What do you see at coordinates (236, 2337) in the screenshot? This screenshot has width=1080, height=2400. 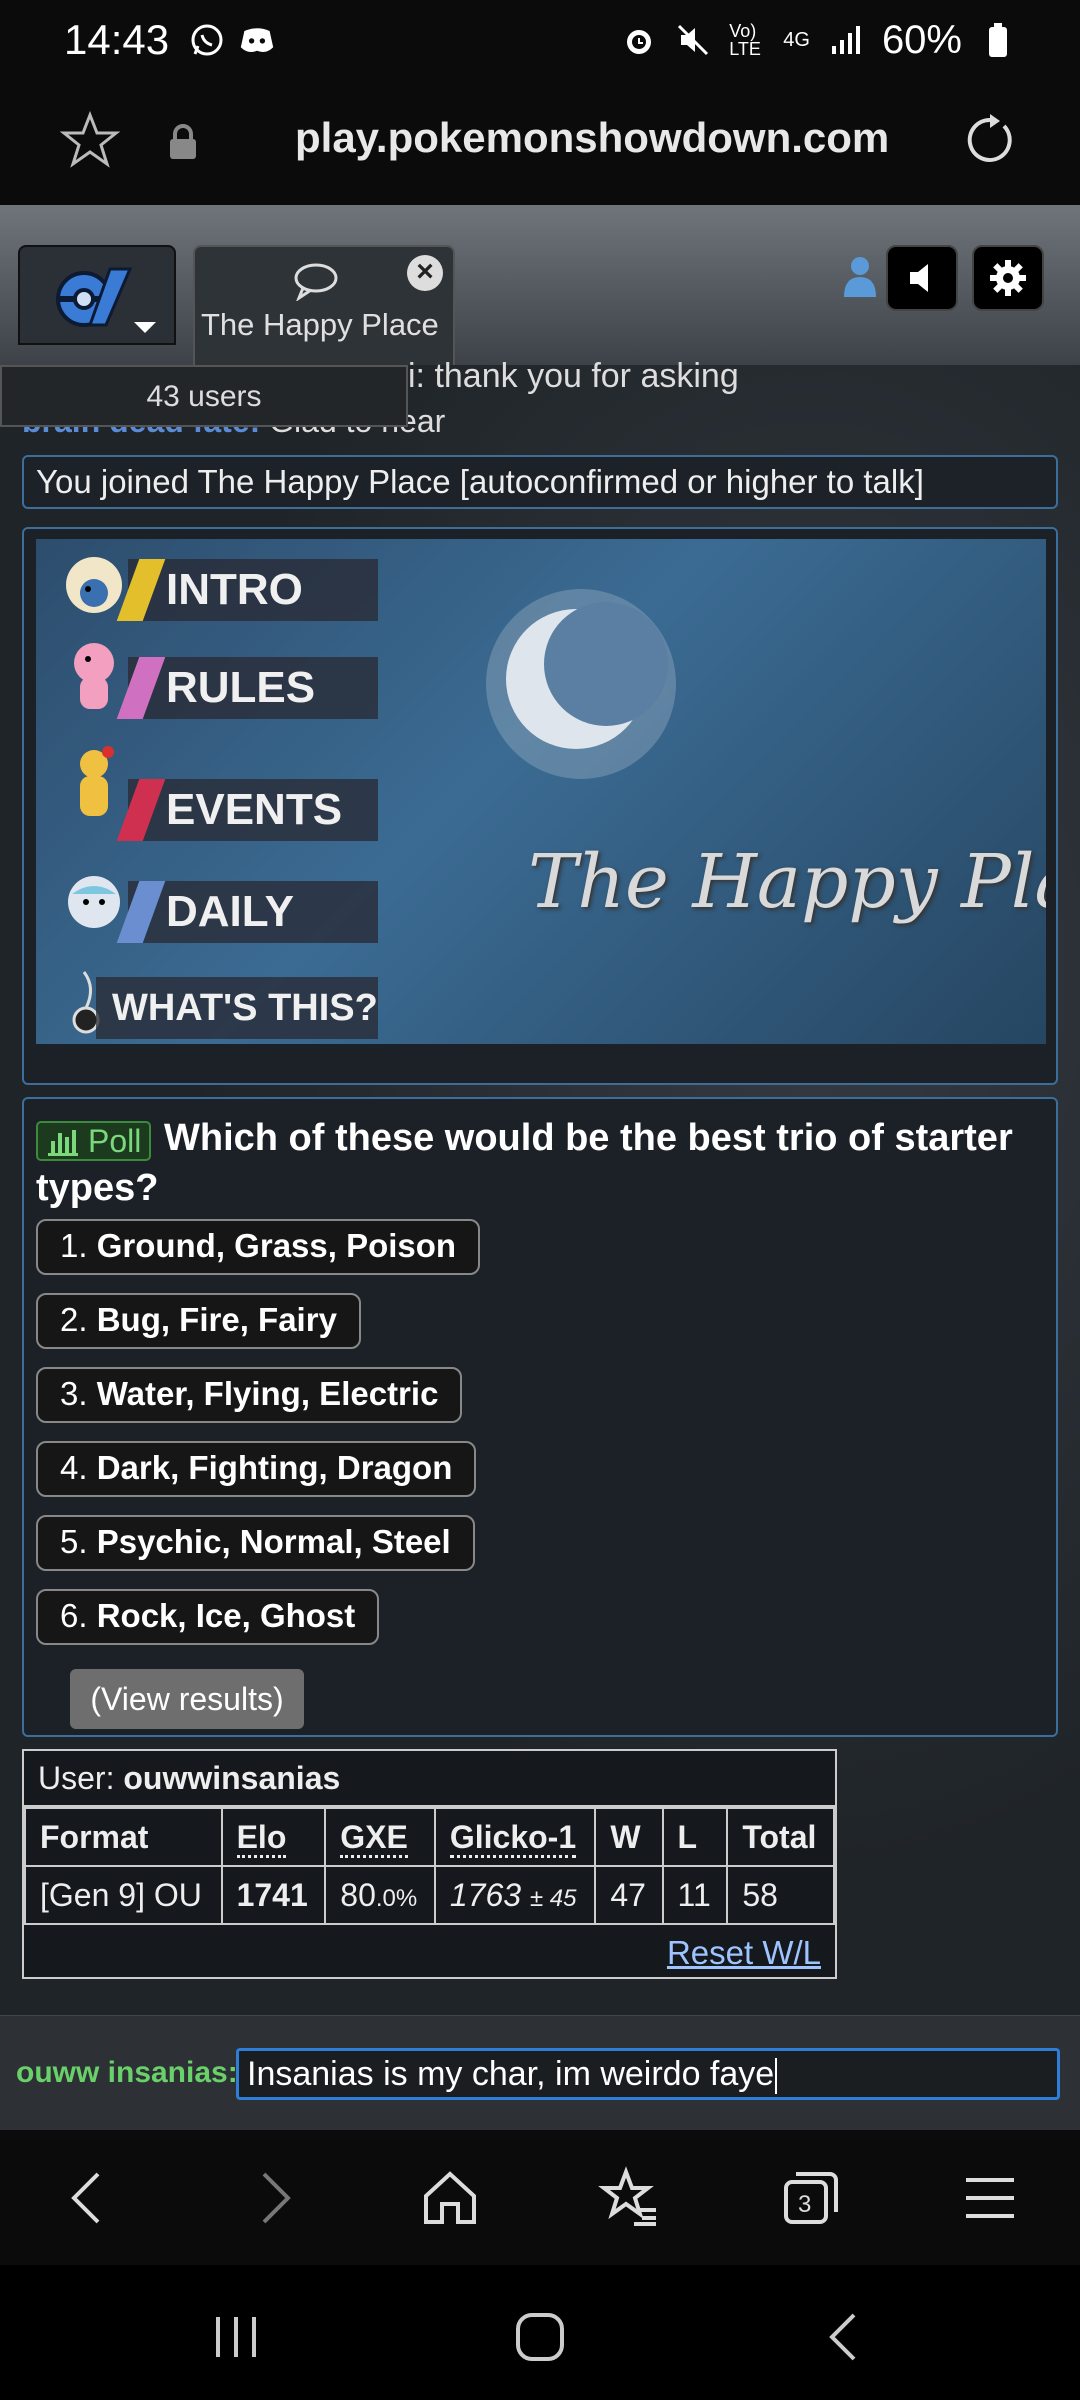 I see `recents-icon` at bounding box center [236, 2337].